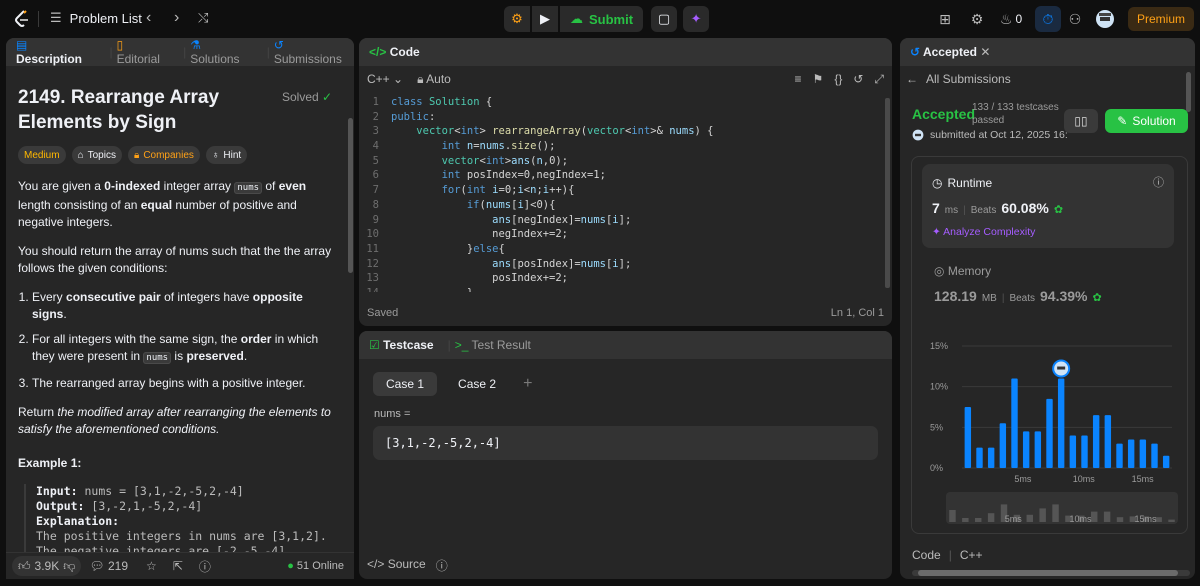 The height and width of the screenshot is (586, 1200). Describe the element at coordinates (480, 234) in the screenshot. I see `code-text: negIndex+=2;` at that location.